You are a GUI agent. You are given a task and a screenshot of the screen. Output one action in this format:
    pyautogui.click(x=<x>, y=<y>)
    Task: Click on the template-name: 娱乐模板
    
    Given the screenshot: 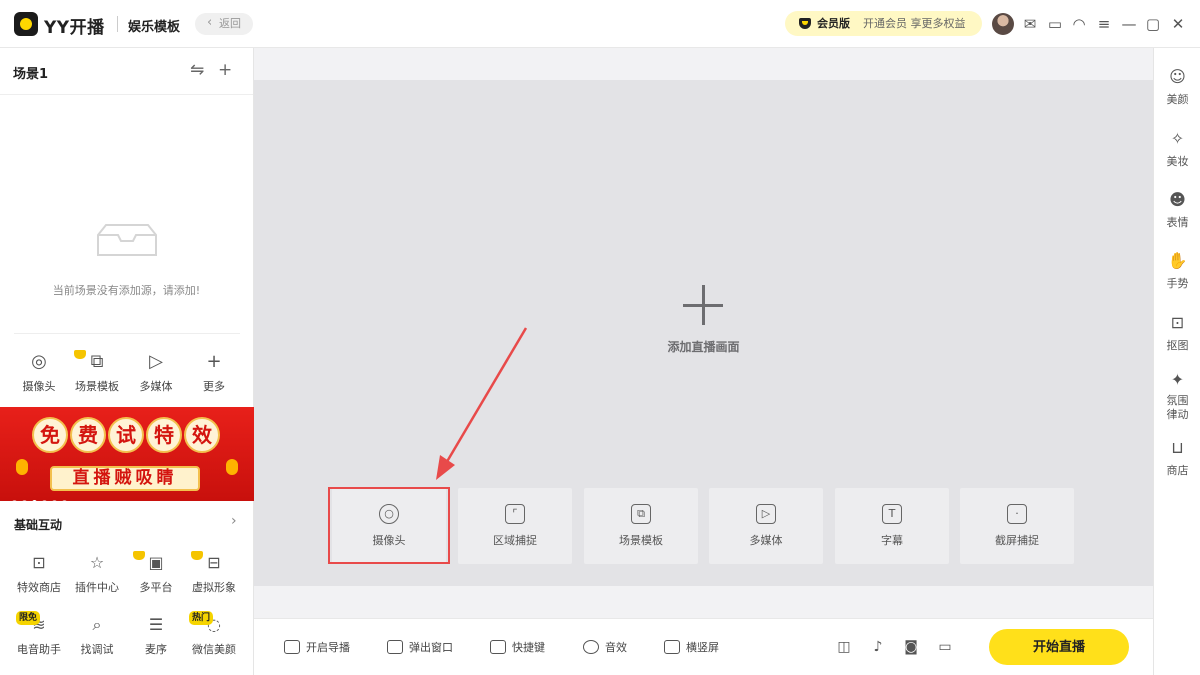 What is the action you would take?
    pyautogui.click(x=154, y=27)
    